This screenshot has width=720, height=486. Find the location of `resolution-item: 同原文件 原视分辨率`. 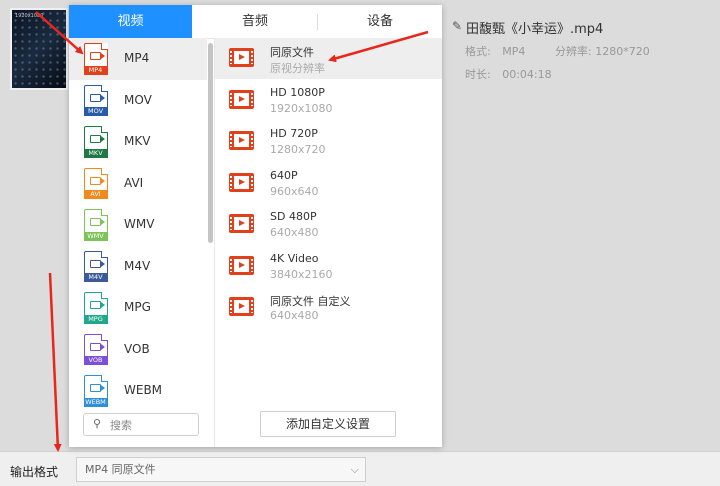

resolution-item: 同原文件 原视分辨率 is located at coordinates (328, 58).